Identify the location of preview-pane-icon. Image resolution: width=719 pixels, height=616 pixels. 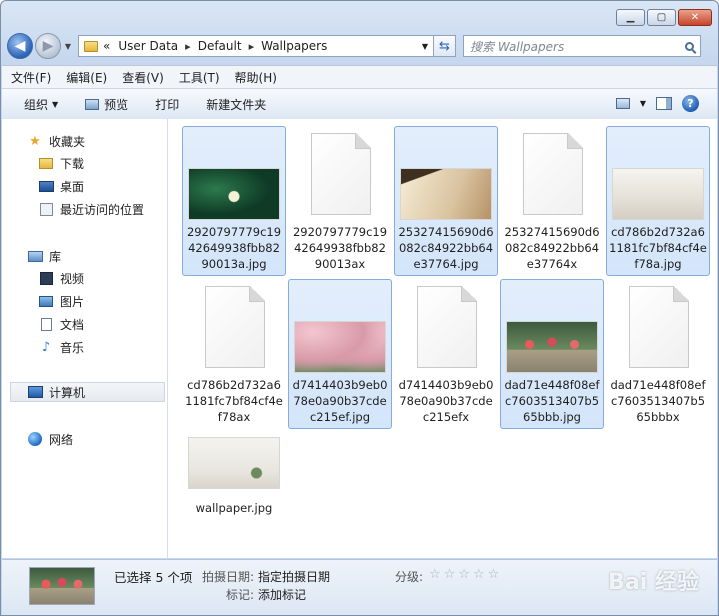
(664, 103).